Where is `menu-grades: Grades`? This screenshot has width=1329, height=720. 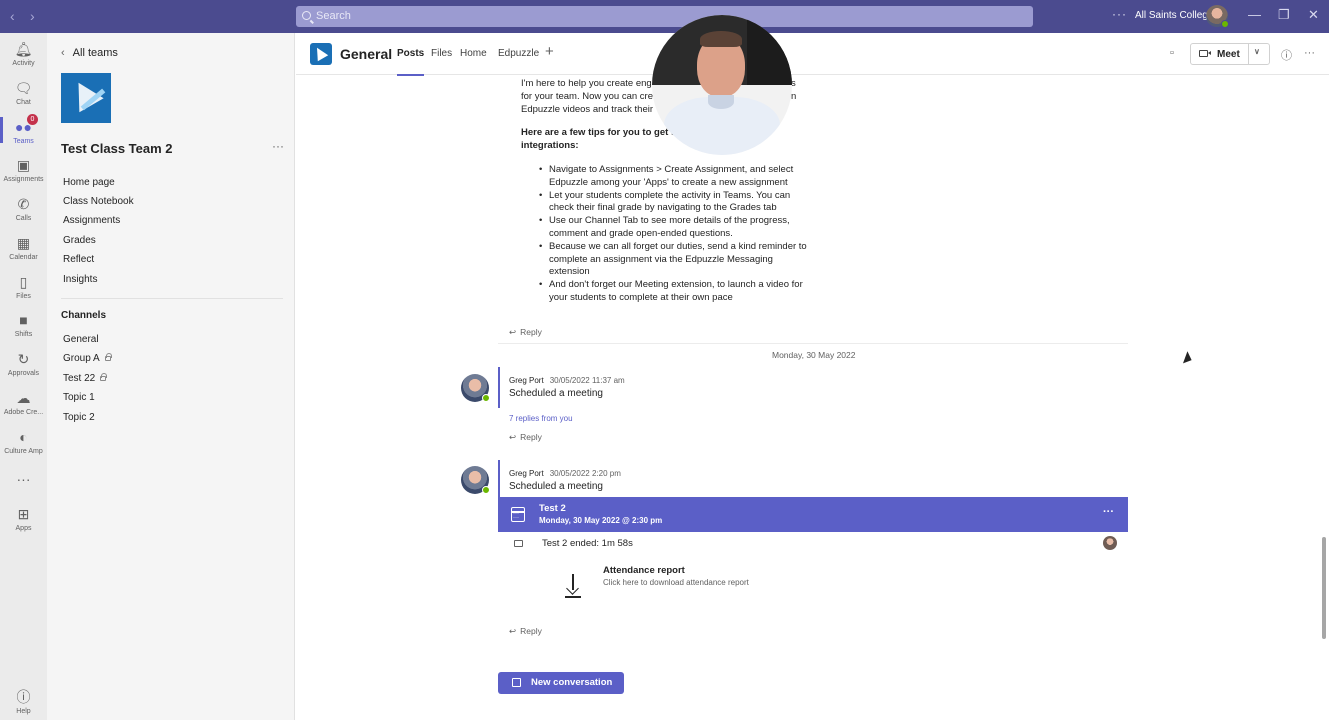 menu-grades: Grades is located at coordinates (79, 240).